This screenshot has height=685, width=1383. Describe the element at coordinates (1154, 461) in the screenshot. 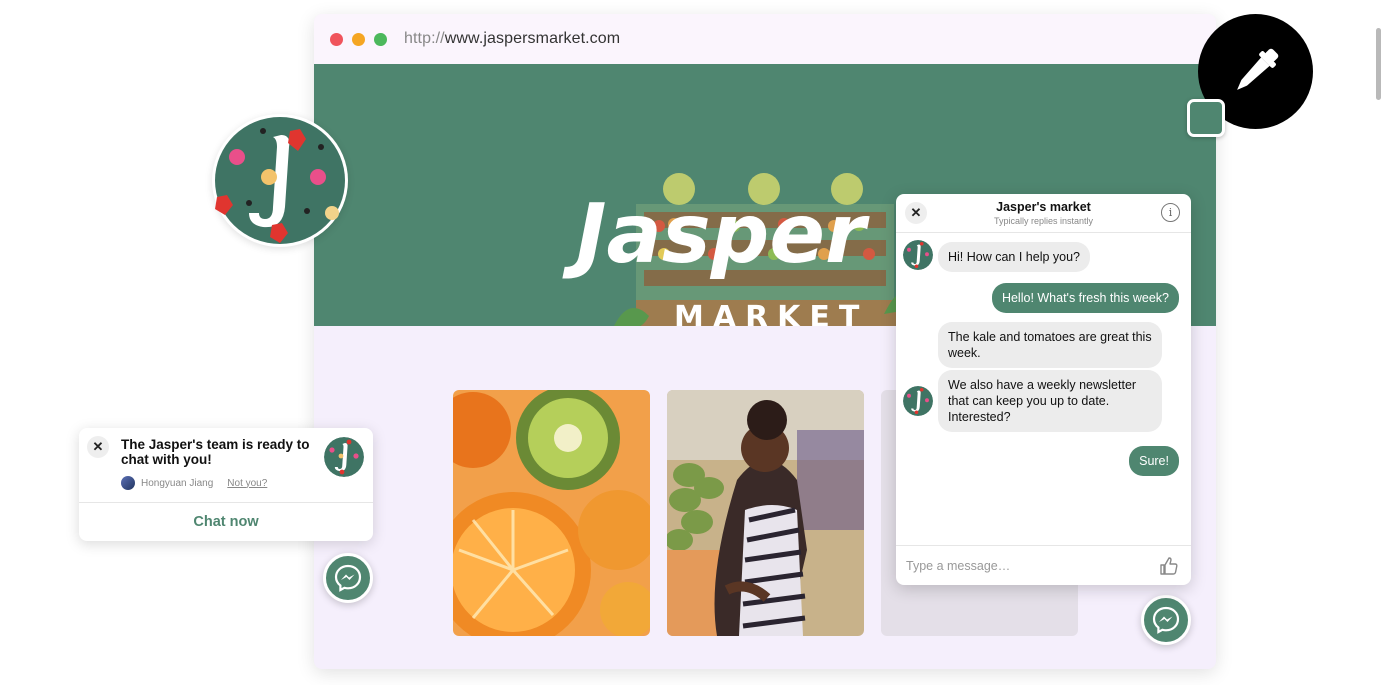

I see `message-bubble-outgoing: Sure!` at that location.